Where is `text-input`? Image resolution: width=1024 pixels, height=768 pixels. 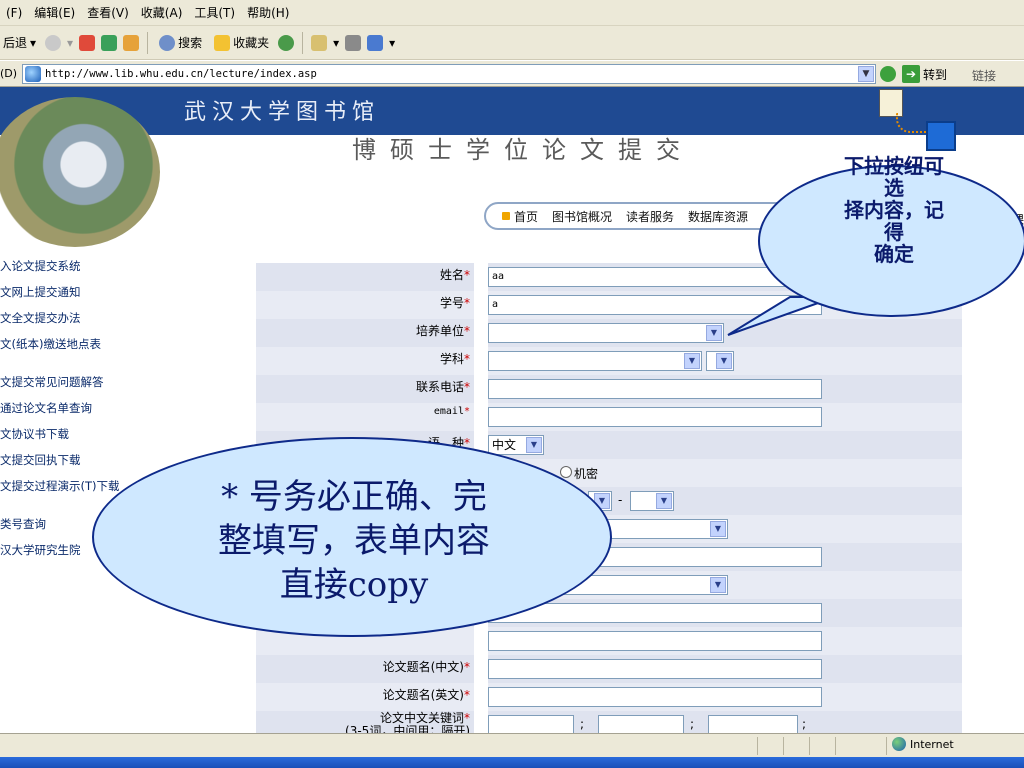 text-input is located at coordinates (655, 641).